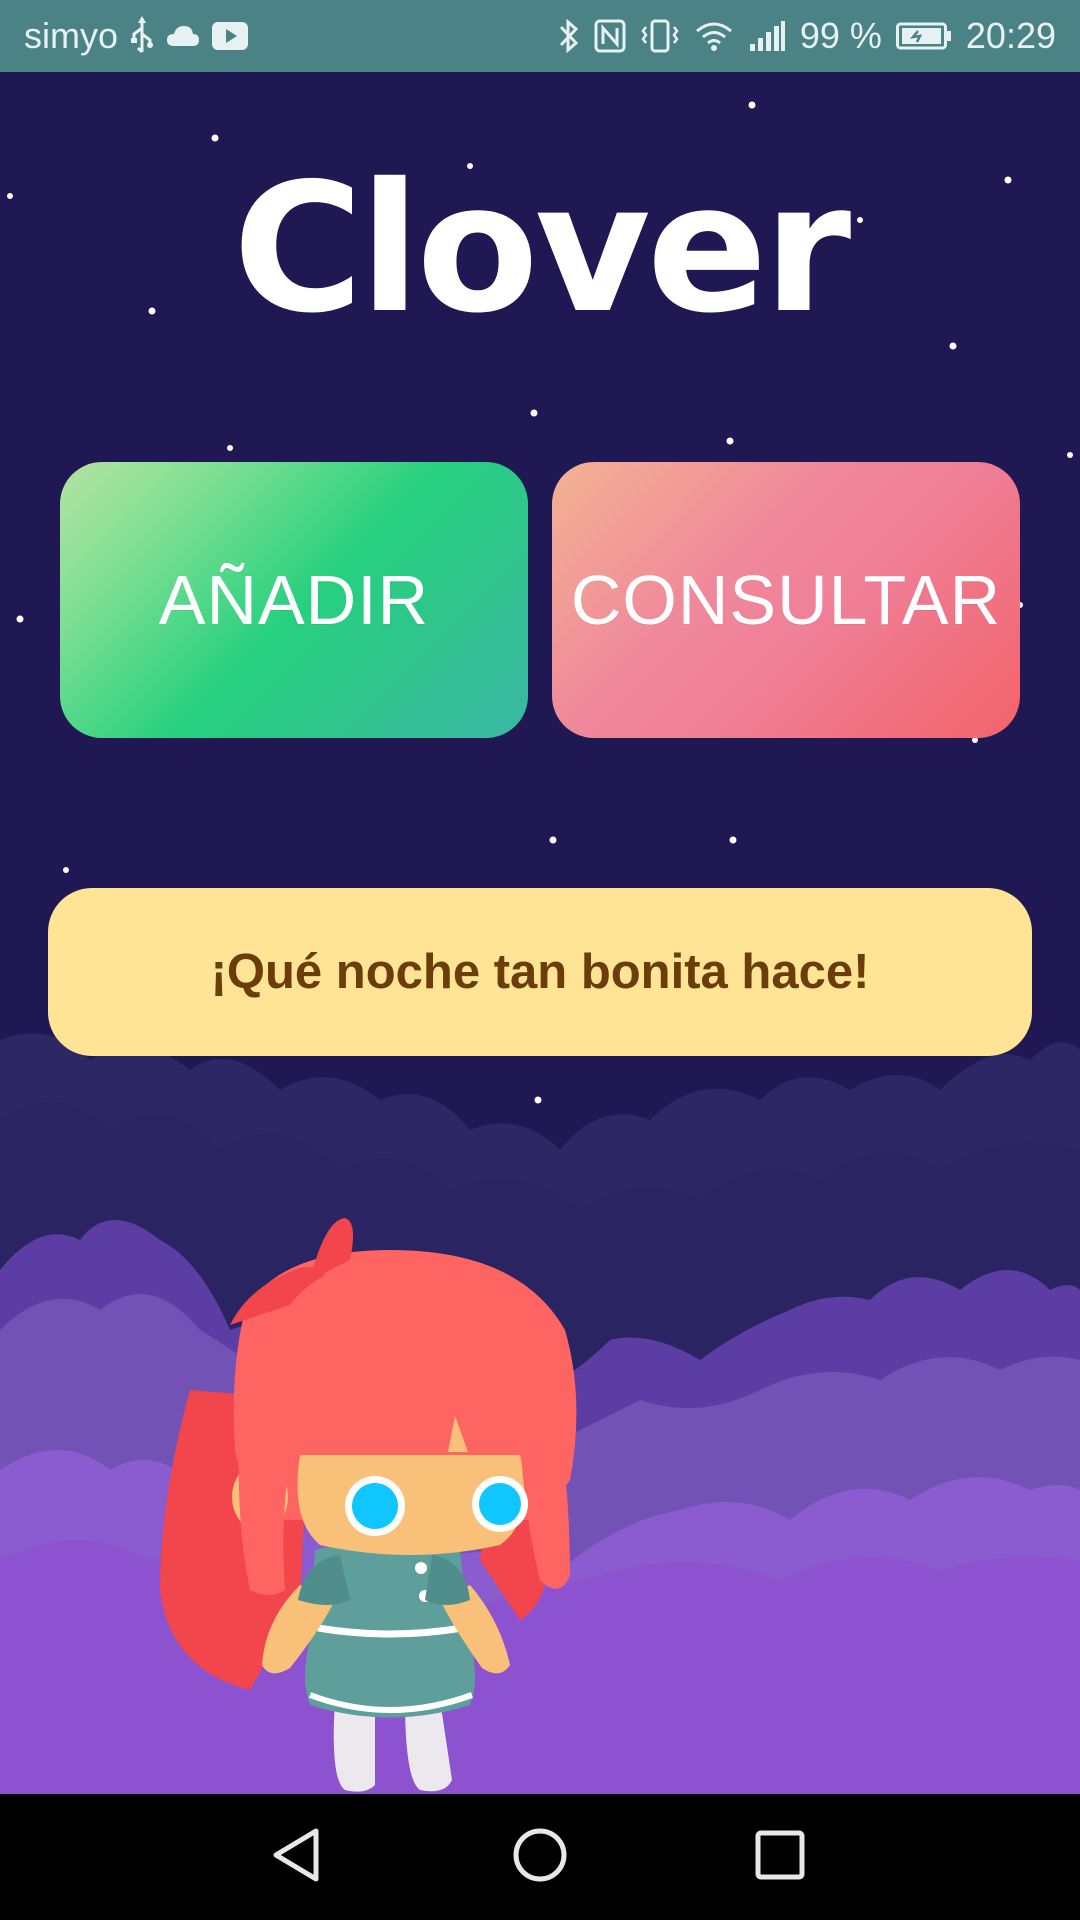 This screenshot has width=1080, height=1920. I want to click on consult-button: CONSULTAR, so click(786, 600).